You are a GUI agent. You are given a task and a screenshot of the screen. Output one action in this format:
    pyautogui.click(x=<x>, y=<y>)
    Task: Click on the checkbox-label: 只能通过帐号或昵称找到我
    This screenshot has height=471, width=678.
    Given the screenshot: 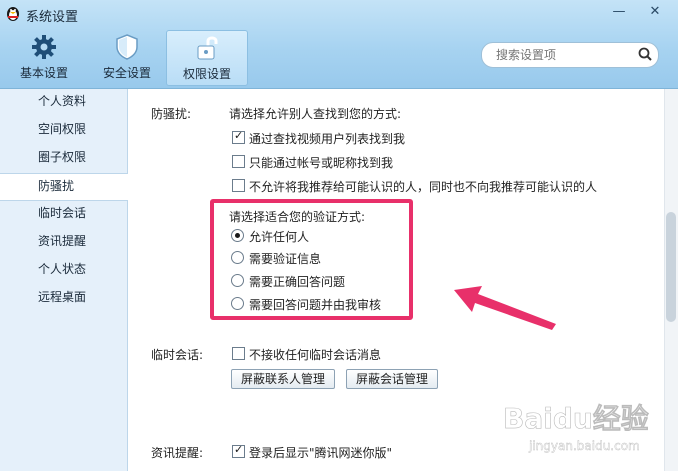 What is the action you would take?
    pyautogui.click(x=321, y=163)
    